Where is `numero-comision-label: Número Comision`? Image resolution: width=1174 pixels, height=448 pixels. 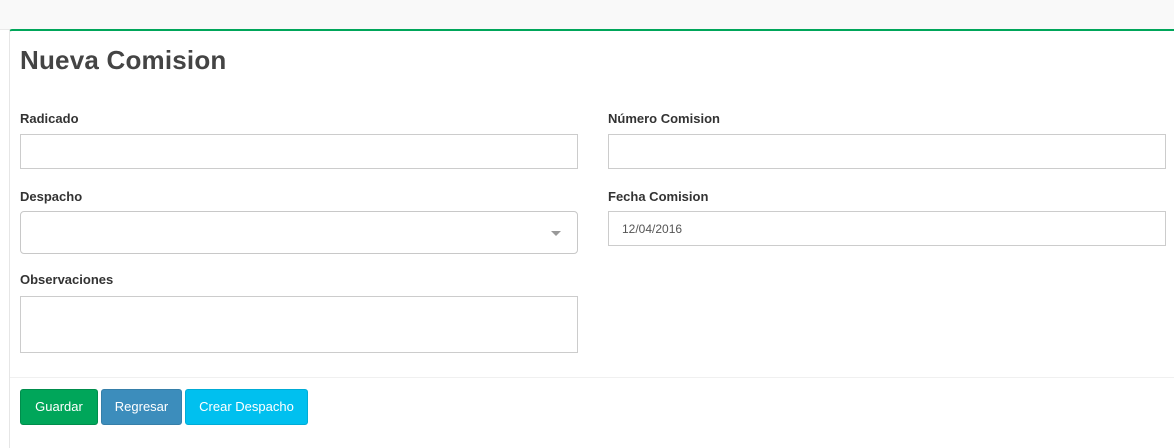 numero-comision-label: Número Comision is located at coordinates (664, 118).